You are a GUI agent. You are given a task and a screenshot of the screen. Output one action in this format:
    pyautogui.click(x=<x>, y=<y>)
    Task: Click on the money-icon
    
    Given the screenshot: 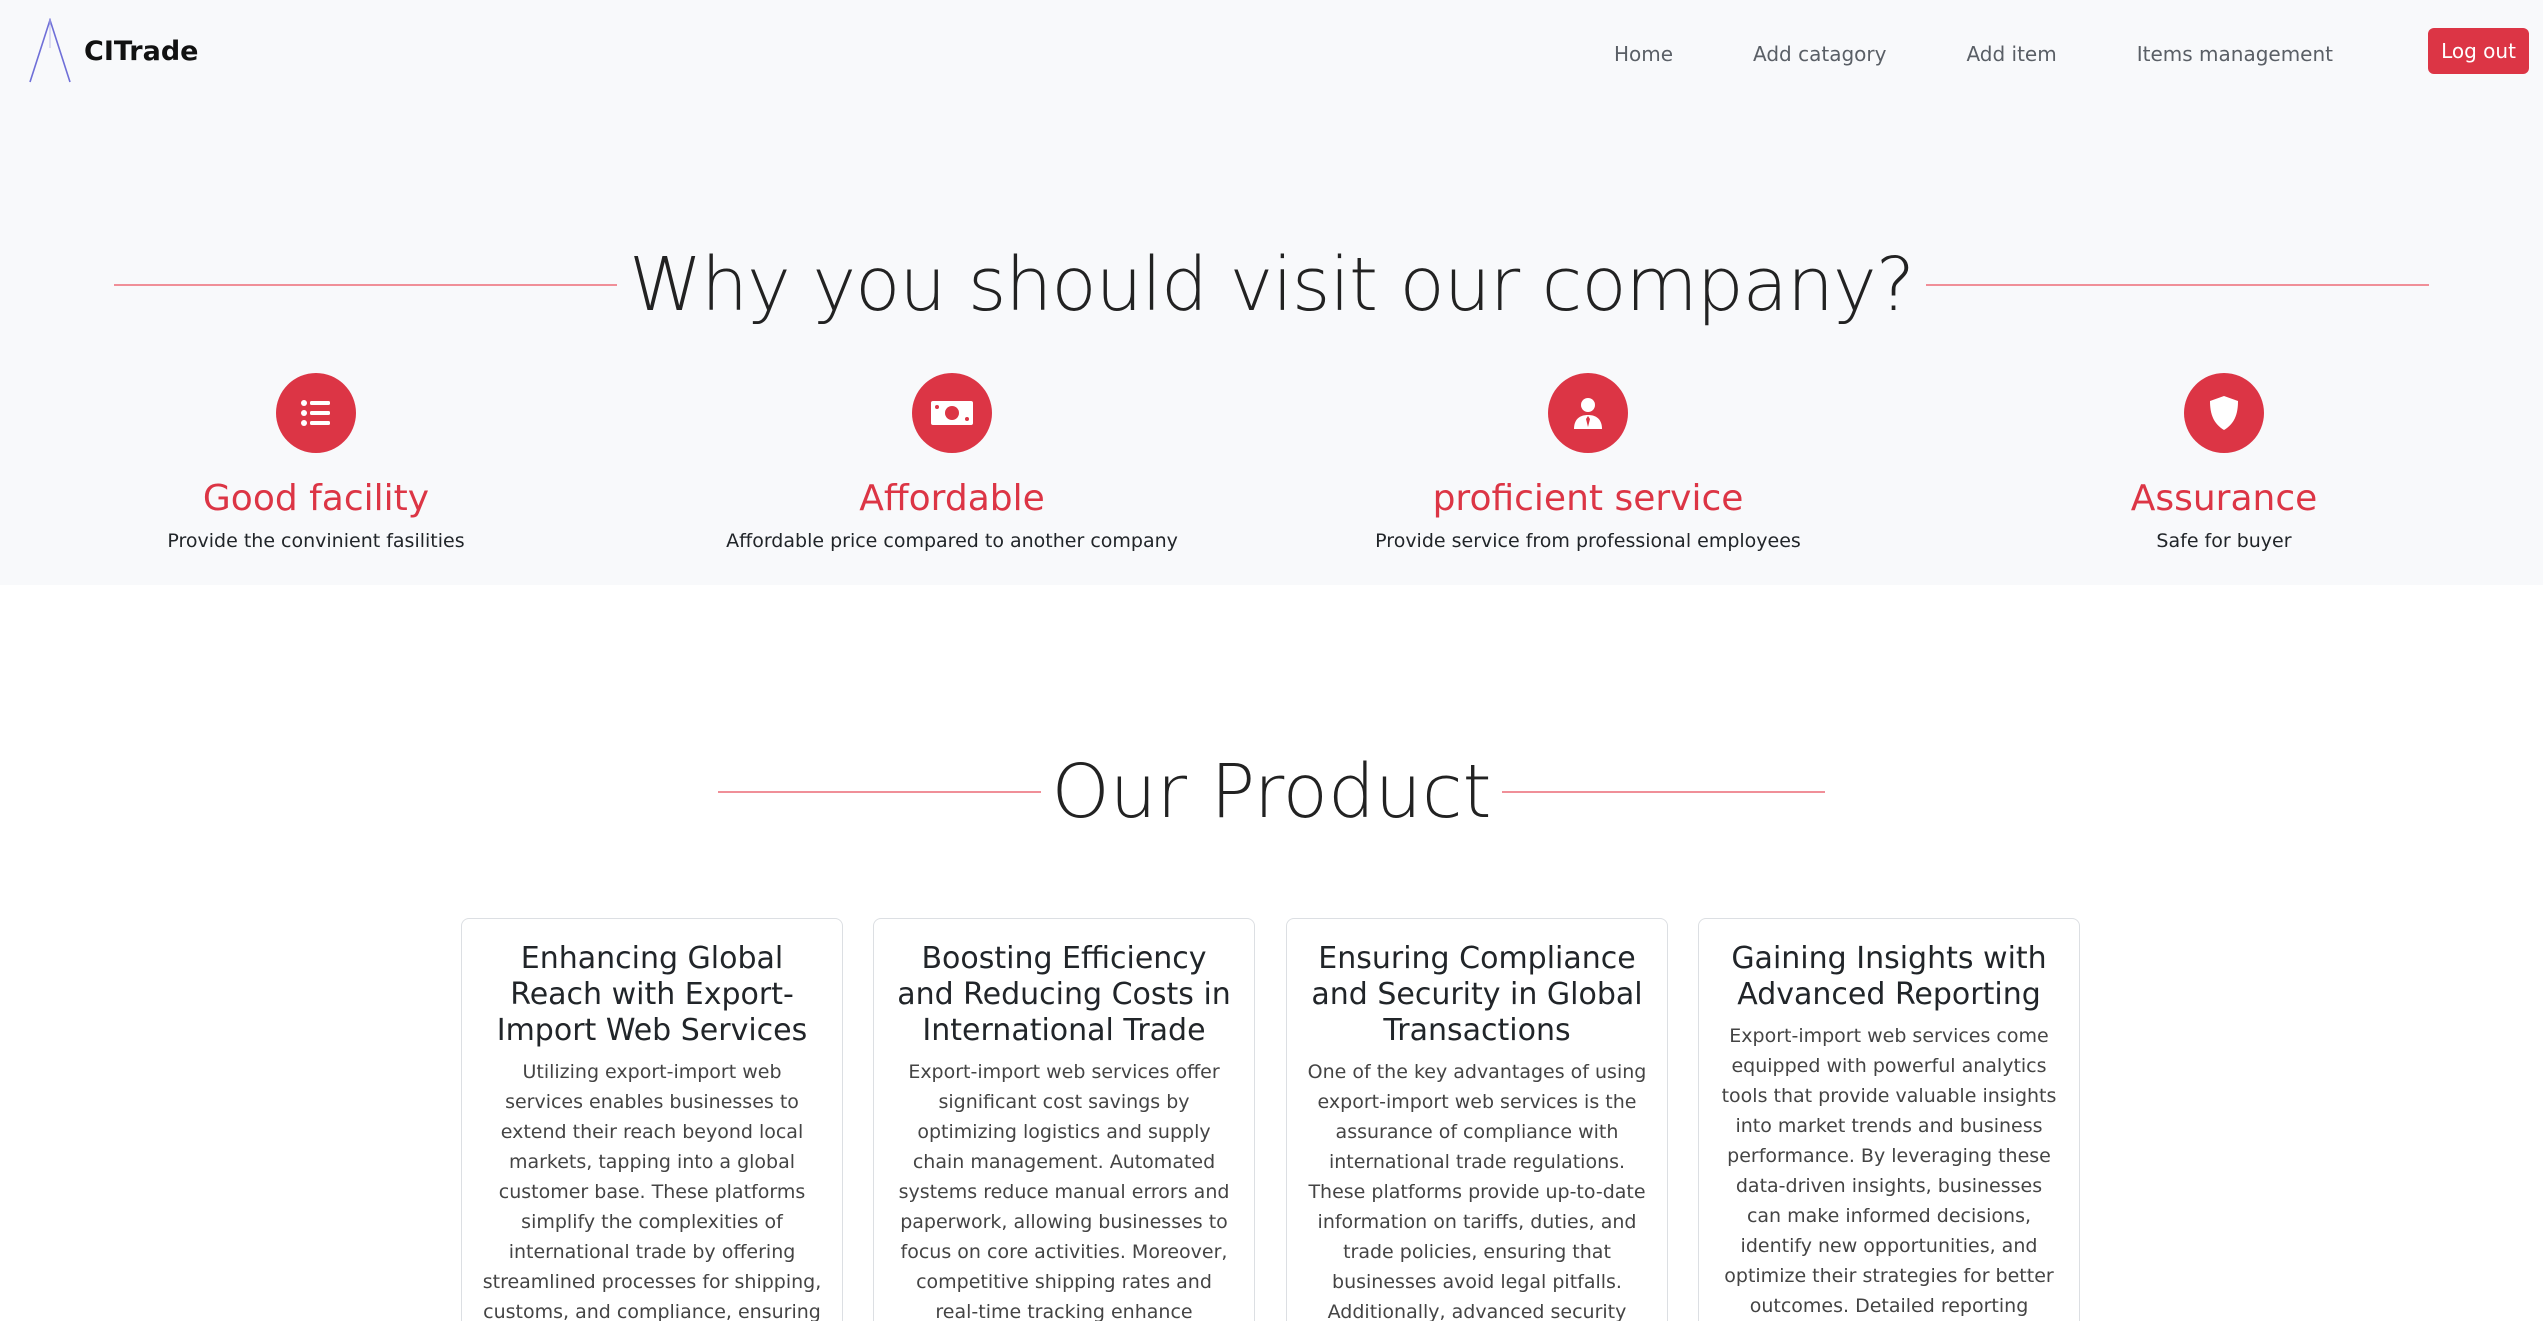 What is the action you would take?
    pyautogui.click(x=952, y=413)
    